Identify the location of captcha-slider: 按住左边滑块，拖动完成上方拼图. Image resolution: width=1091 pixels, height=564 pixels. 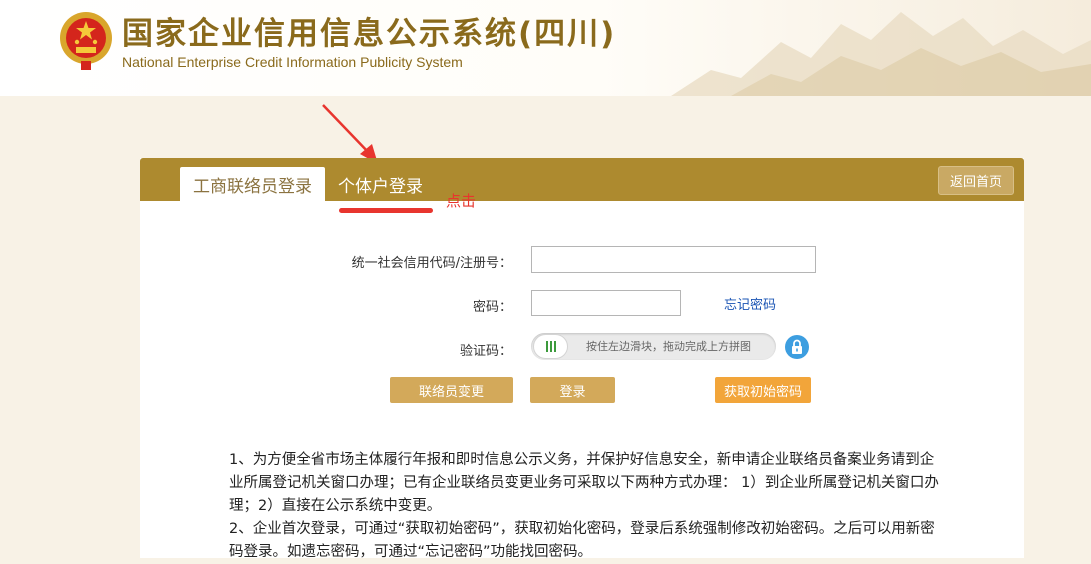
(653, 346).